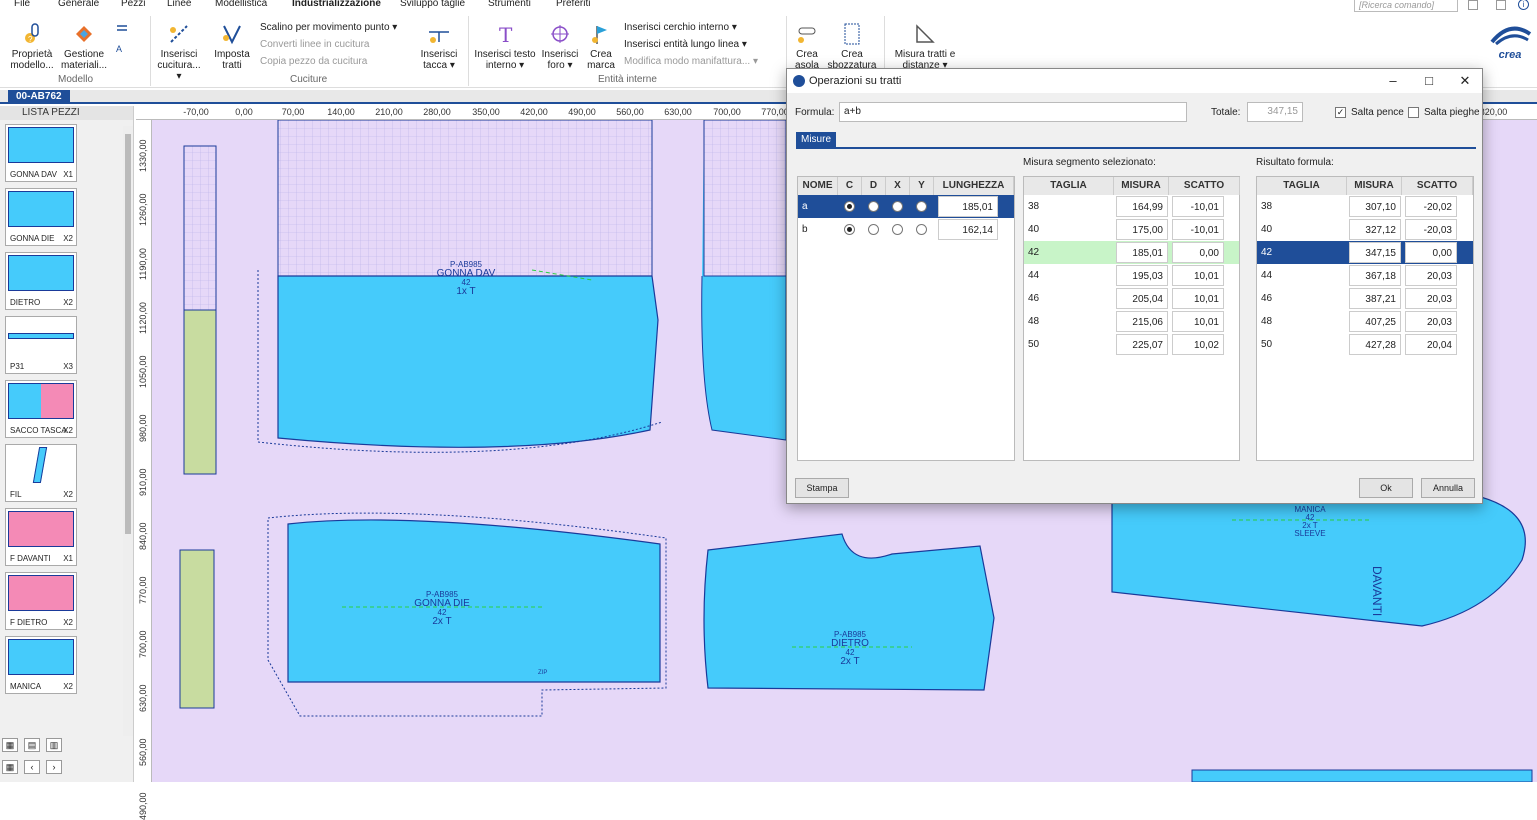 This screenshot has width=1537, height=820. Describe the element at coordinates (818, 186) in the screenshot. I see `column-header: NOME` at that location.